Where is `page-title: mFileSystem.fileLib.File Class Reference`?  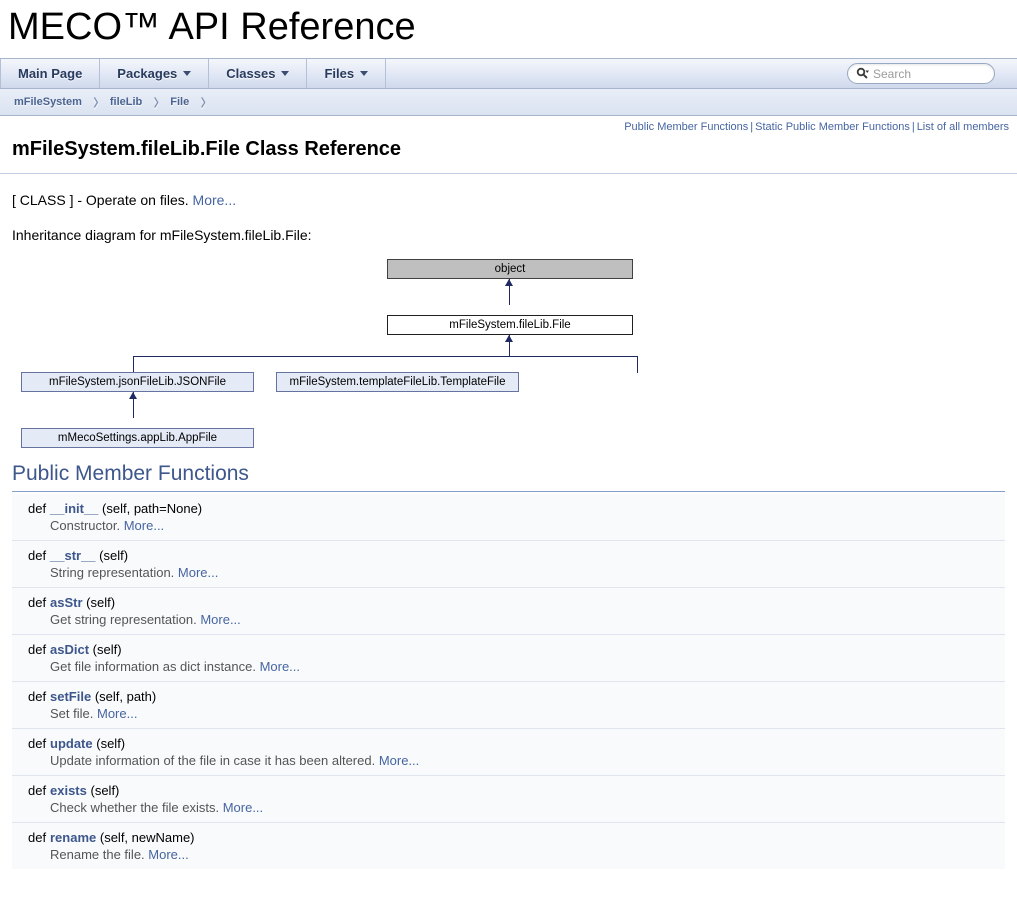
page-title: mFileSystem.fileLib.File Class Reference is located at coordinates (207, 149).